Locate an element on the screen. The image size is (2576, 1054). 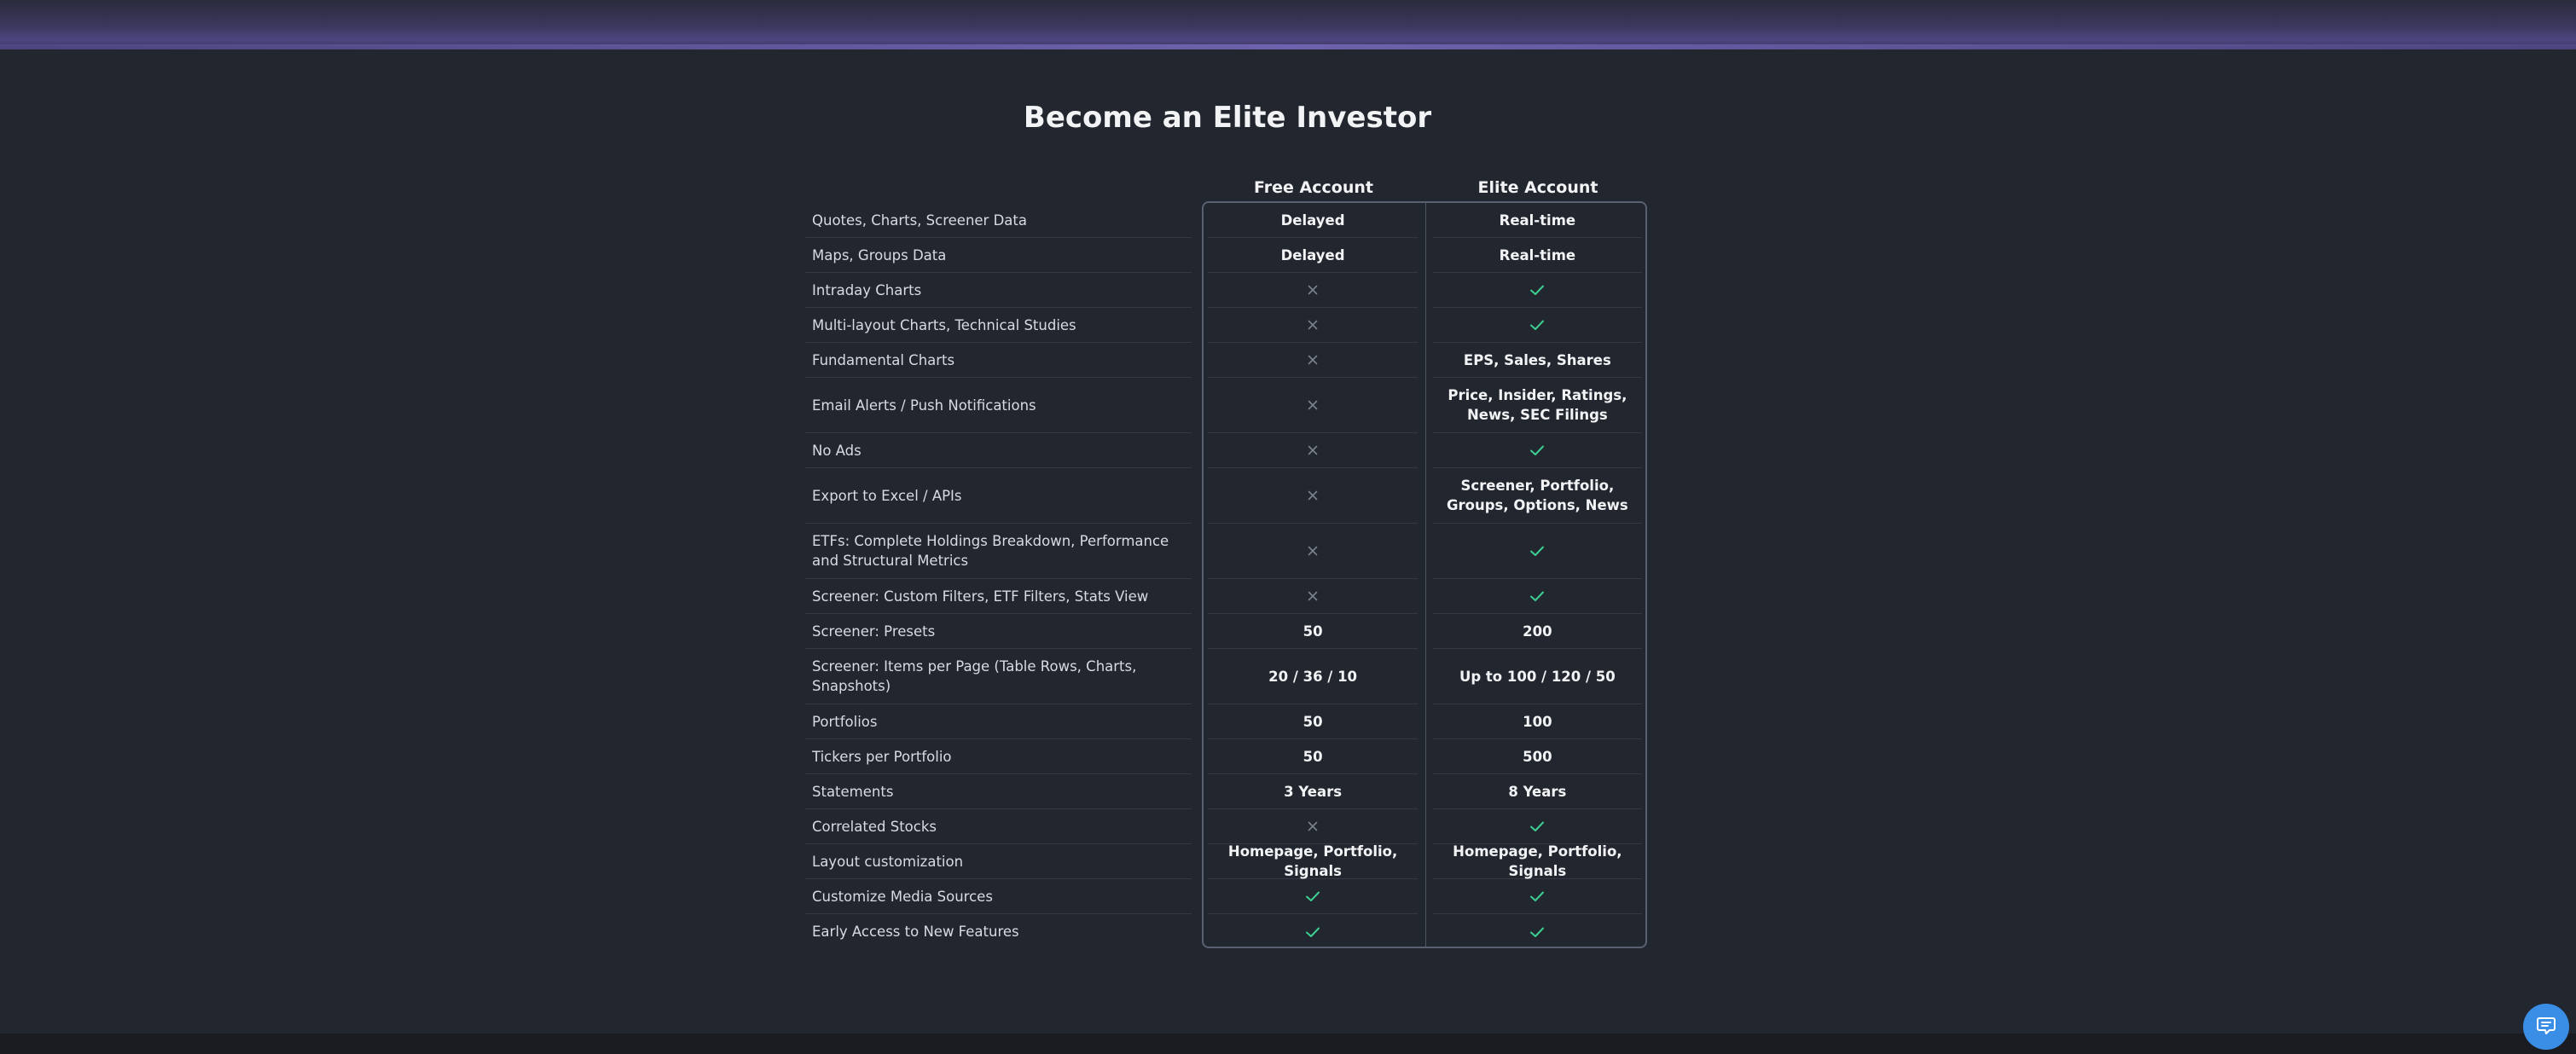
elite-value-text: Up to 100 / 120 / 50 is located at coordinates (1537, 676).